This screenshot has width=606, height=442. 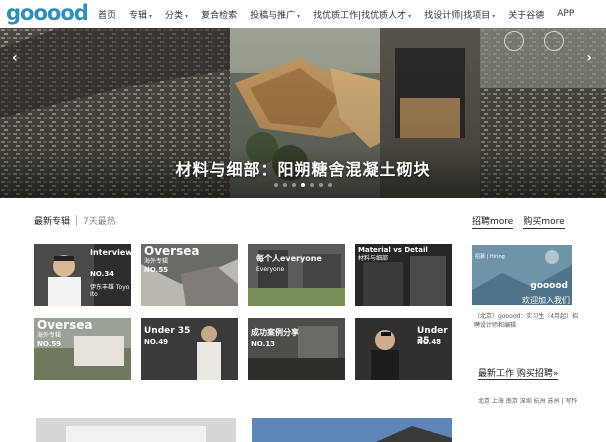 I want to click on nav-item: 专辑 ▾, so click(x=140, y=14).